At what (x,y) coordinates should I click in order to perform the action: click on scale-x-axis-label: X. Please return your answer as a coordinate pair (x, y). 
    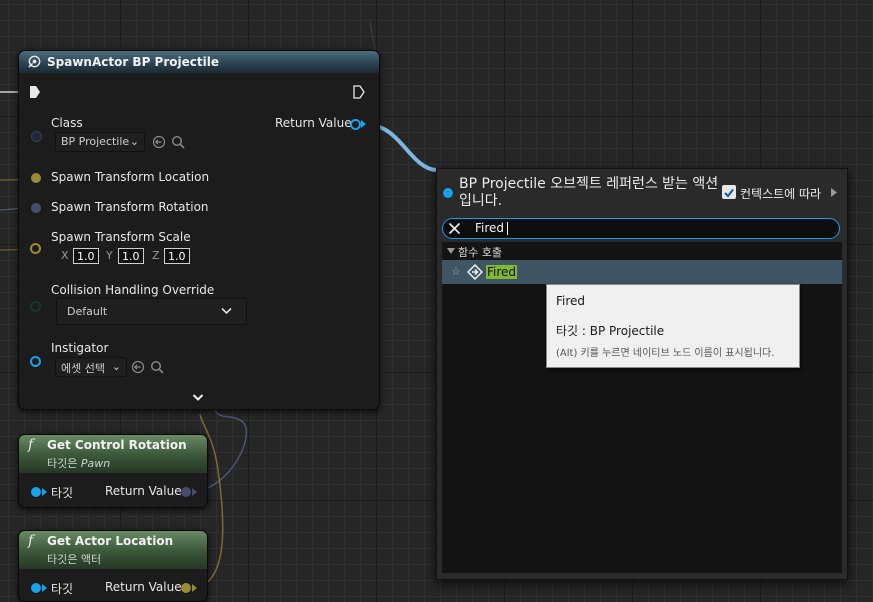
    Looking at the image, I should click on (65, 255).